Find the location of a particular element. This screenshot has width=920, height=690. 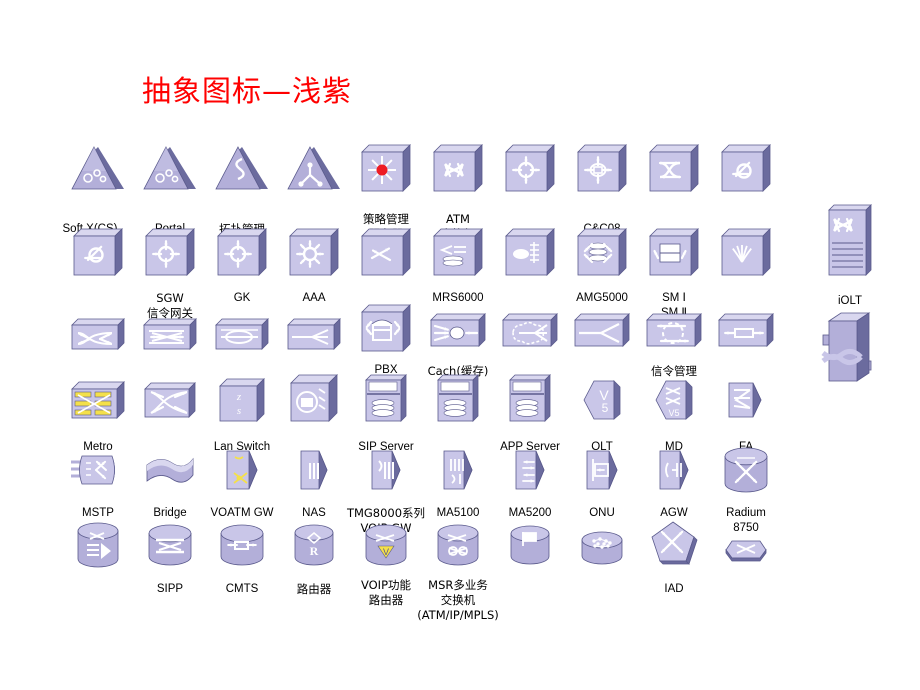

cc08-icon is located at coordinates (602, 168).